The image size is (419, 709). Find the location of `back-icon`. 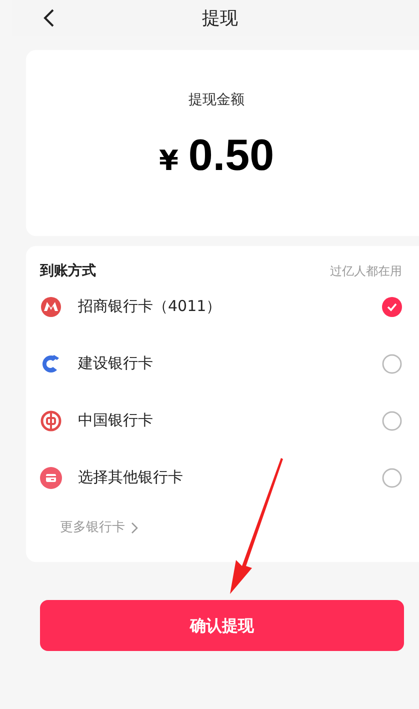

back-icon is located at coordinates (49, 18).